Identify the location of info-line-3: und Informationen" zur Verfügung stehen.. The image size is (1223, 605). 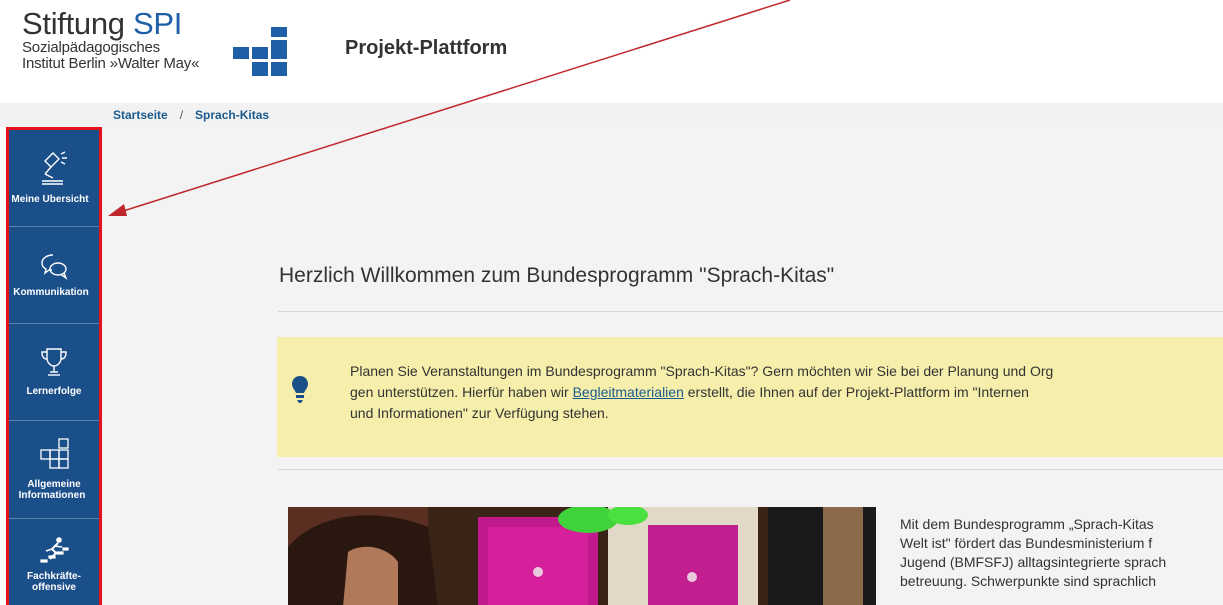
(479, 413).